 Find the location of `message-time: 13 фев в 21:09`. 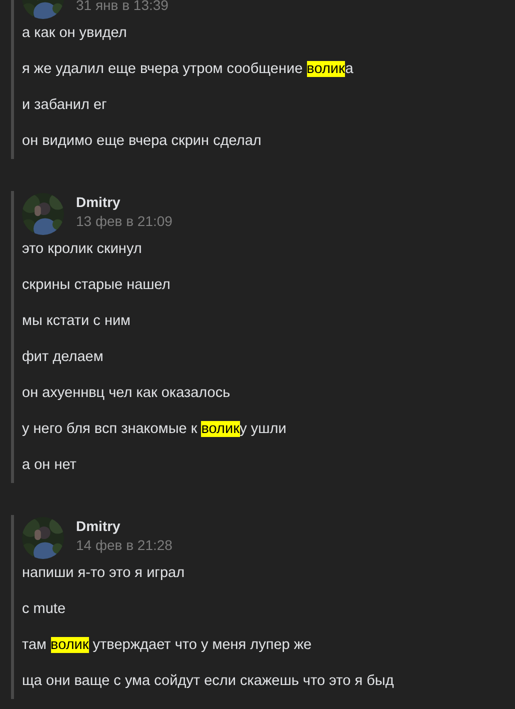

message-time: 13 фев в 21:09 is located at coordinates (124, 221).